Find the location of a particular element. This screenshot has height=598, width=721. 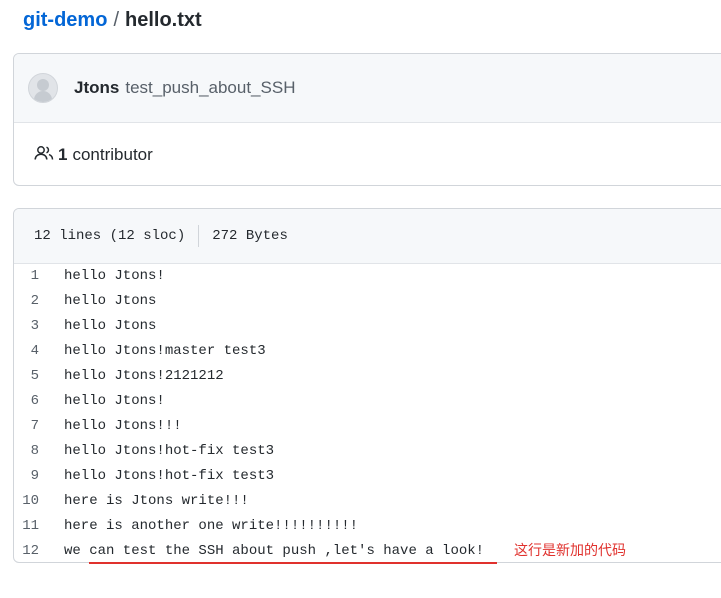

line-number: 2 is located at coordinates (39, 301).